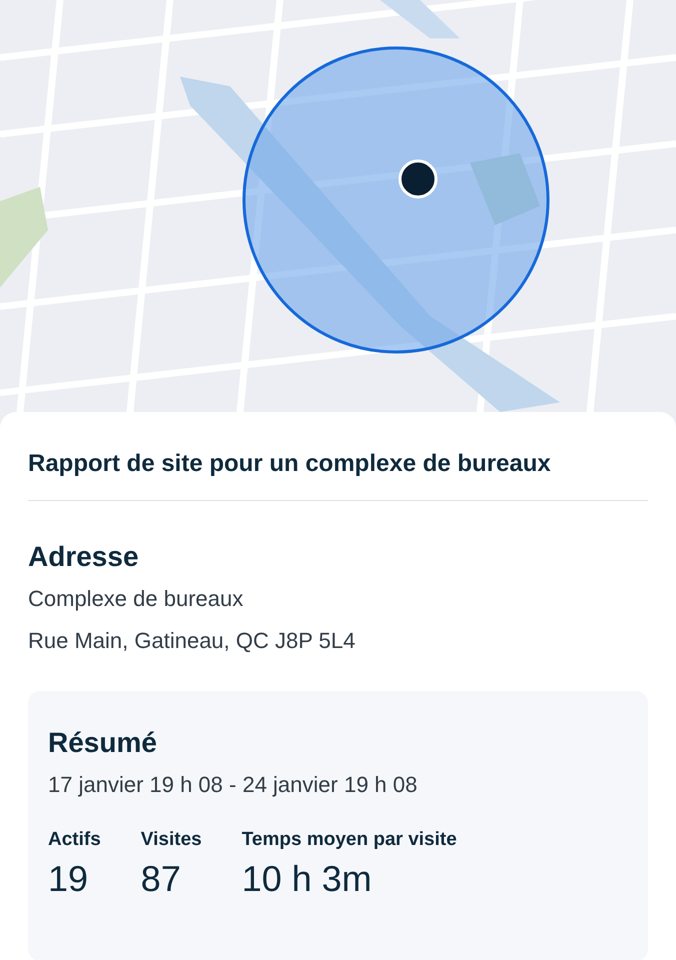 This screenshot has height=960, width=676. Describe the element at coordinates (307, 879) in the screenshot. I see `stat-value: 10 h 3m` at that location.